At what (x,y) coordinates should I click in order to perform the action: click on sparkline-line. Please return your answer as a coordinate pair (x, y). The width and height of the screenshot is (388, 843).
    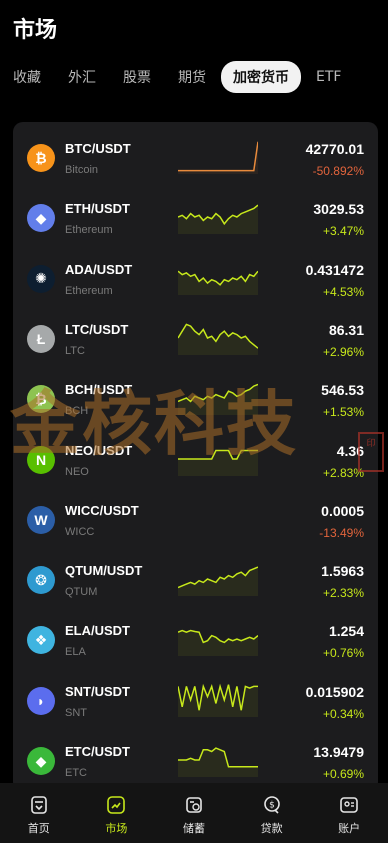
    Looking at the image, I should click on (218, 156).